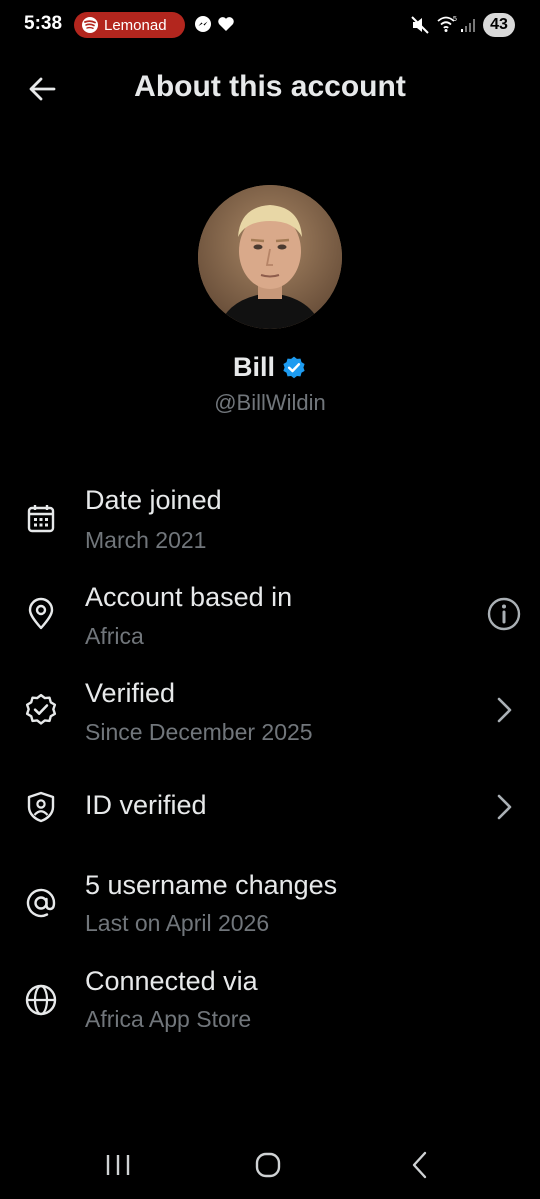  Describe the element at coordinates (90, 25) in the screenshot. I see `spotify-icon` at that location.